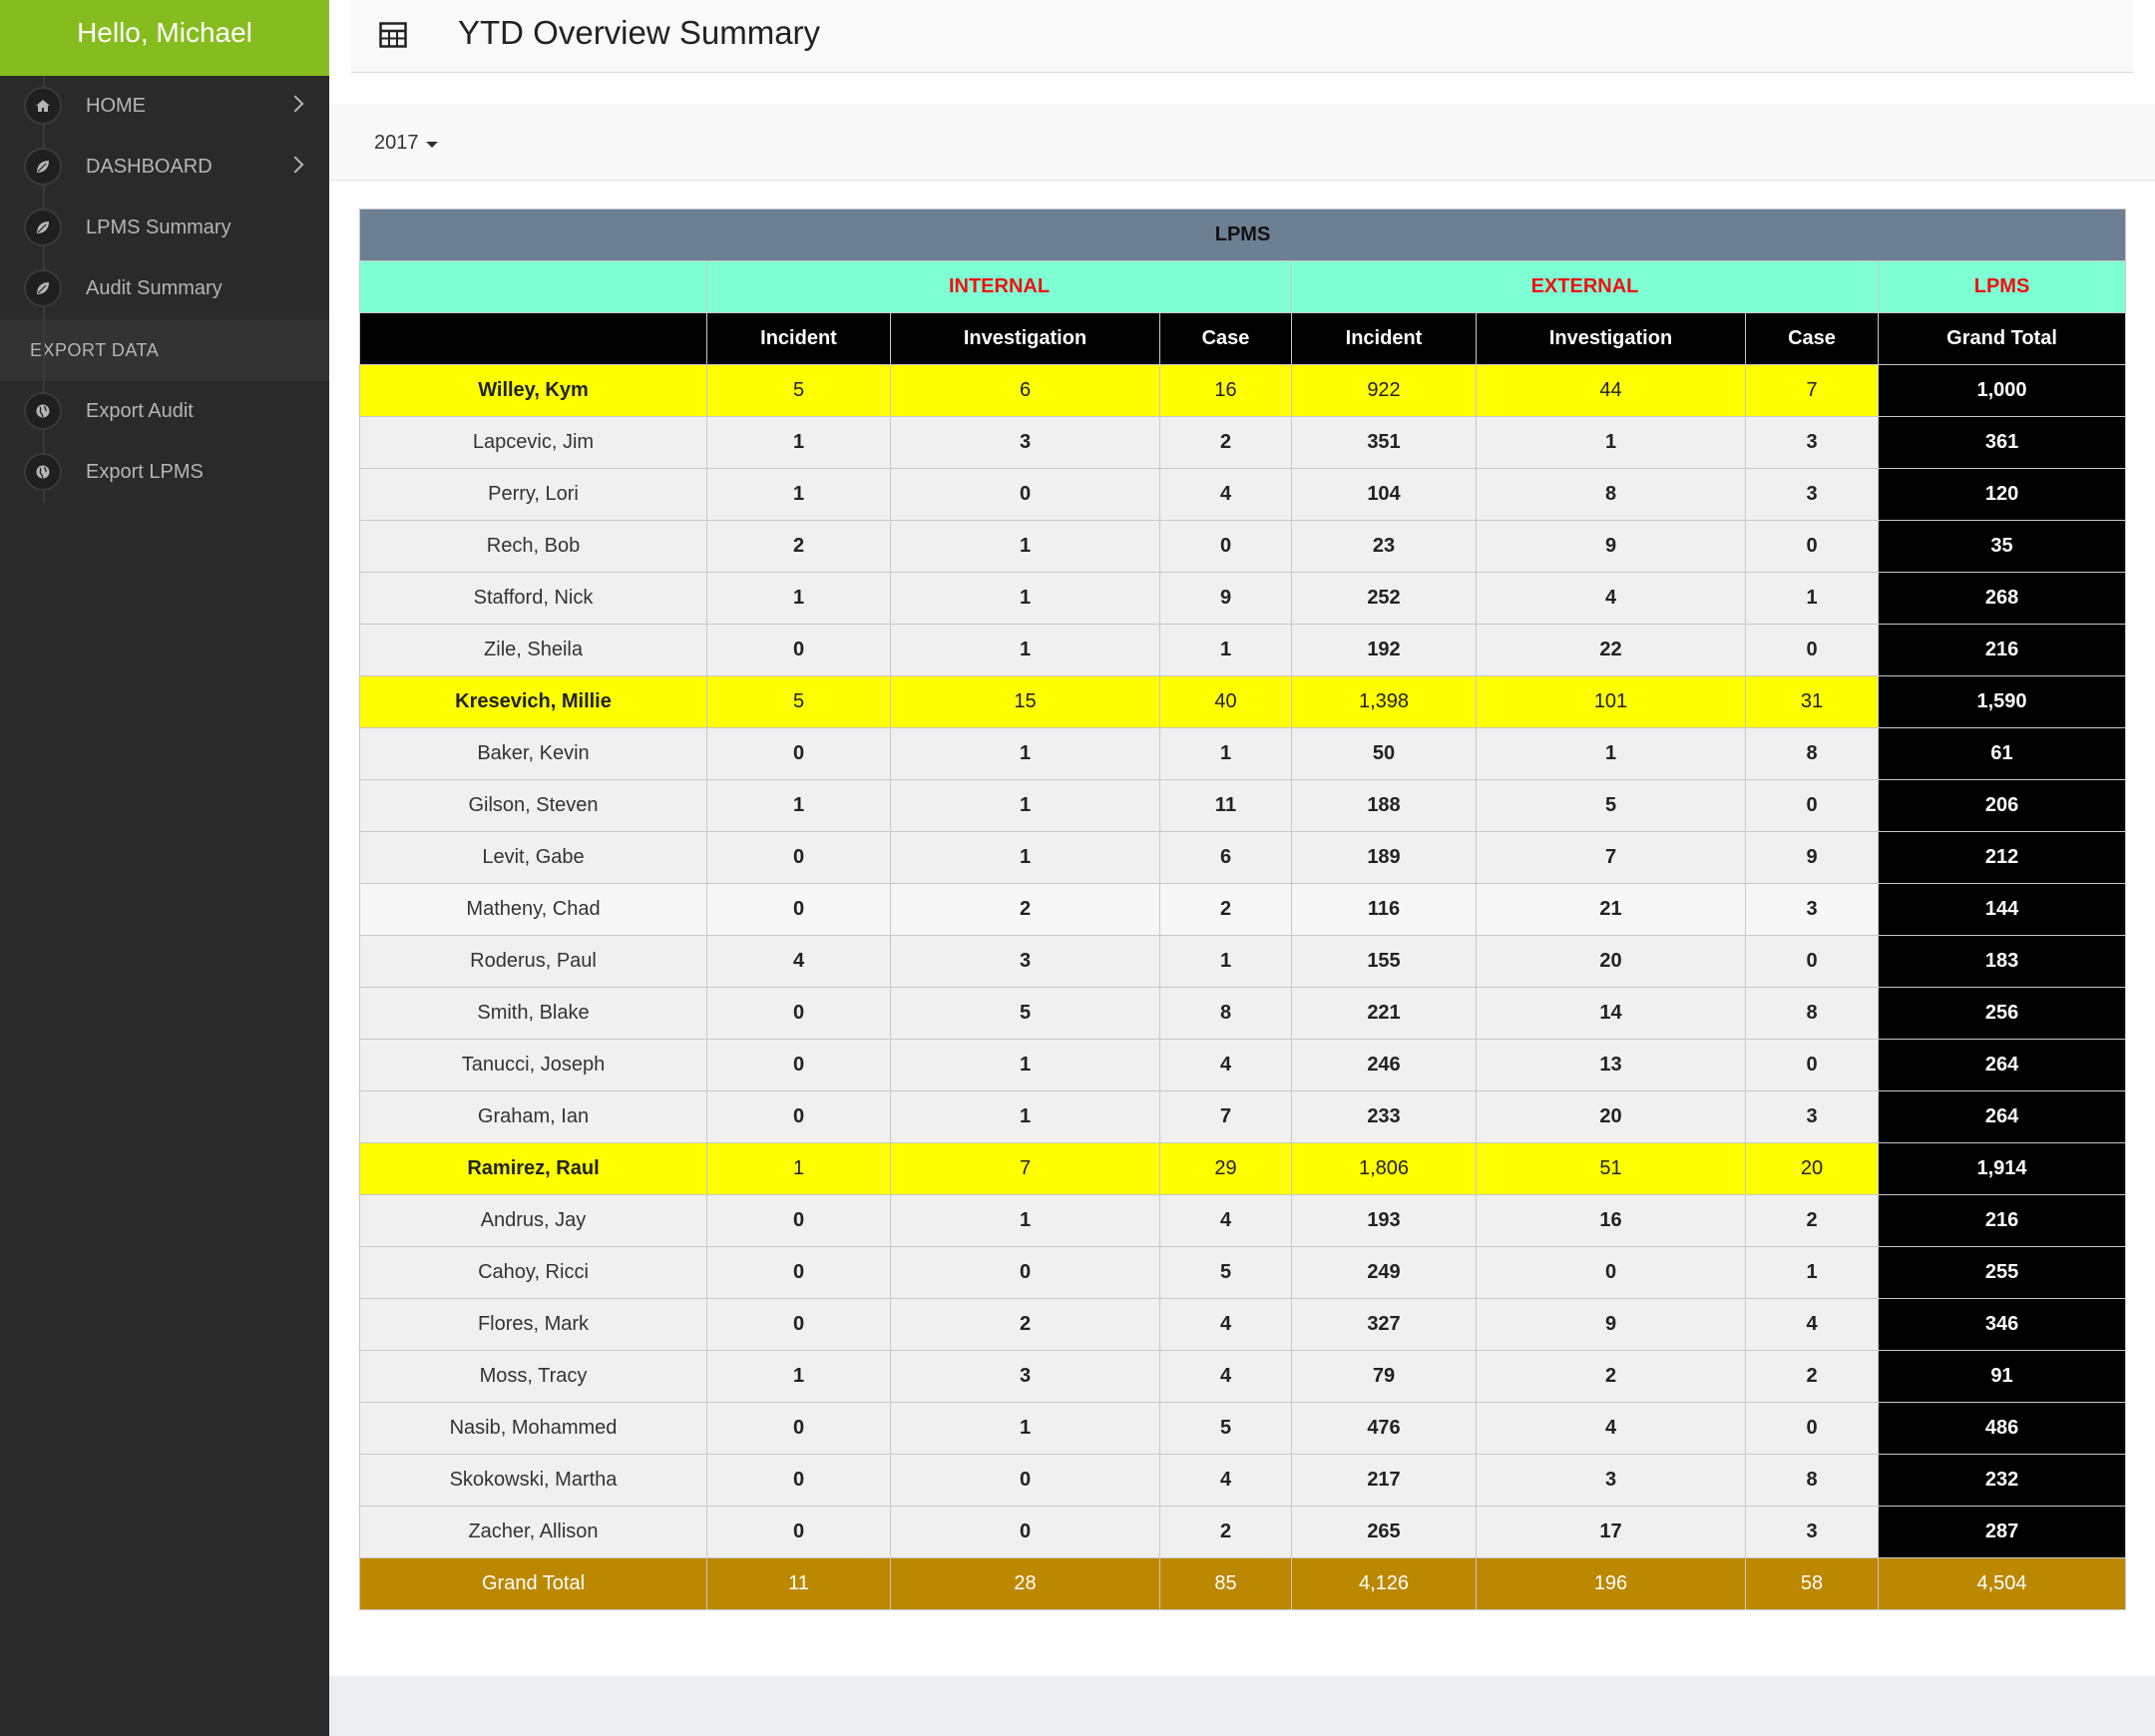 The height and width of the screenshot is (1736, 2155). What do you see at coordinates (533, 598) in the screenshot?
I see `employee-name-cell: Stafford, Nick` at bounding box center [533, 598].